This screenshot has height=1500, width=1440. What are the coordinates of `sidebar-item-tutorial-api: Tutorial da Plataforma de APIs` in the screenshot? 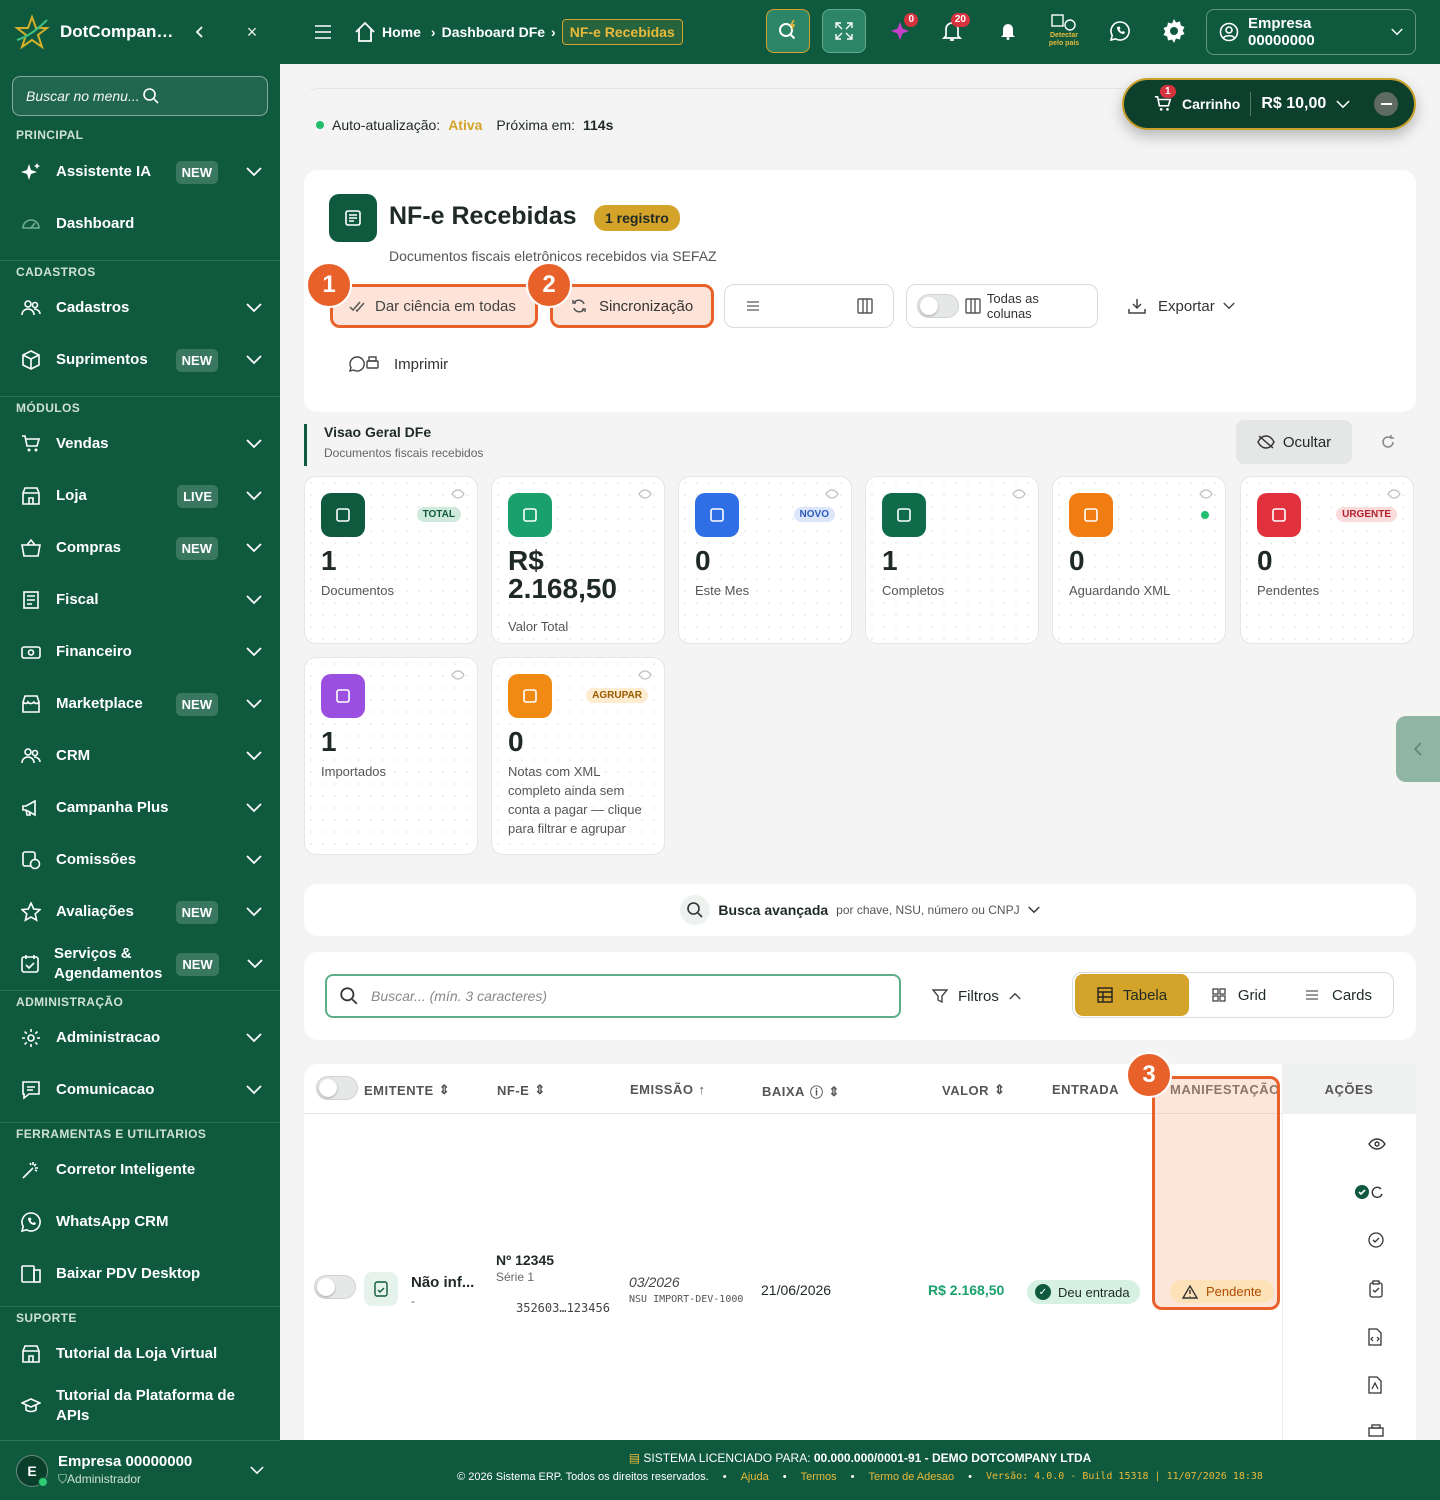 It's located at (140, 1406).